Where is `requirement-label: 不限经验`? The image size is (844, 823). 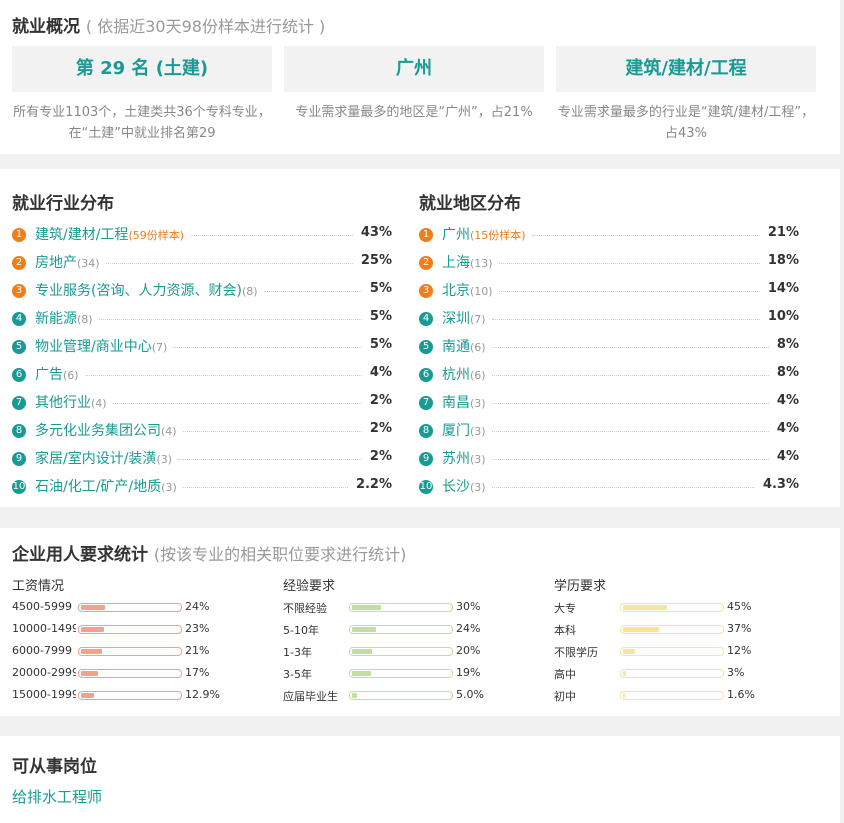 requirement-label: 不限经验 is located at coordinates (305, 608).